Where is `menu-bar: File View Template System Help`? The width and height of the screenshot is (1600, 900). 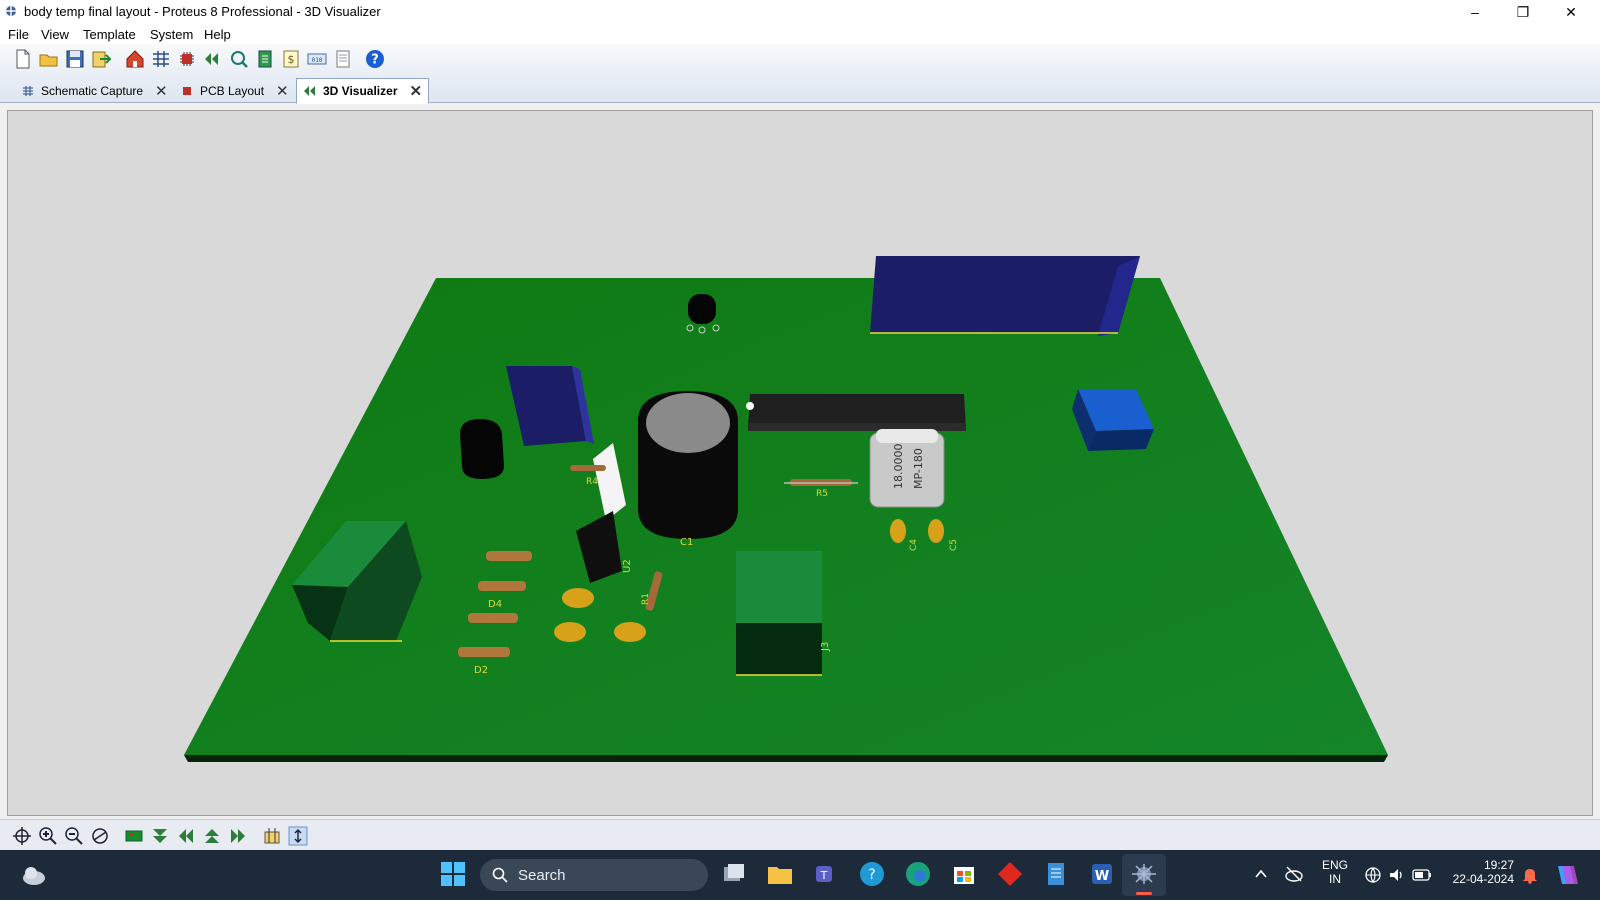
menu-bar: File View Template System Help is located at coordinates (800, 34).